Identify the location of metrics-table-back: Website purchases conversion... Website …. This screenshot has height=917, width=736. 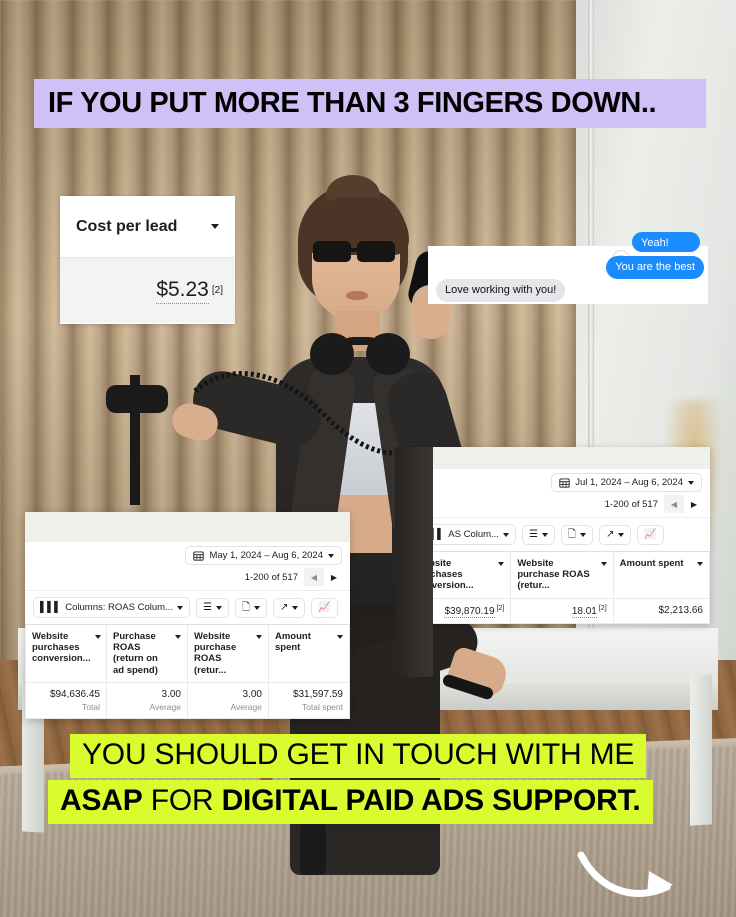
(559, 587).